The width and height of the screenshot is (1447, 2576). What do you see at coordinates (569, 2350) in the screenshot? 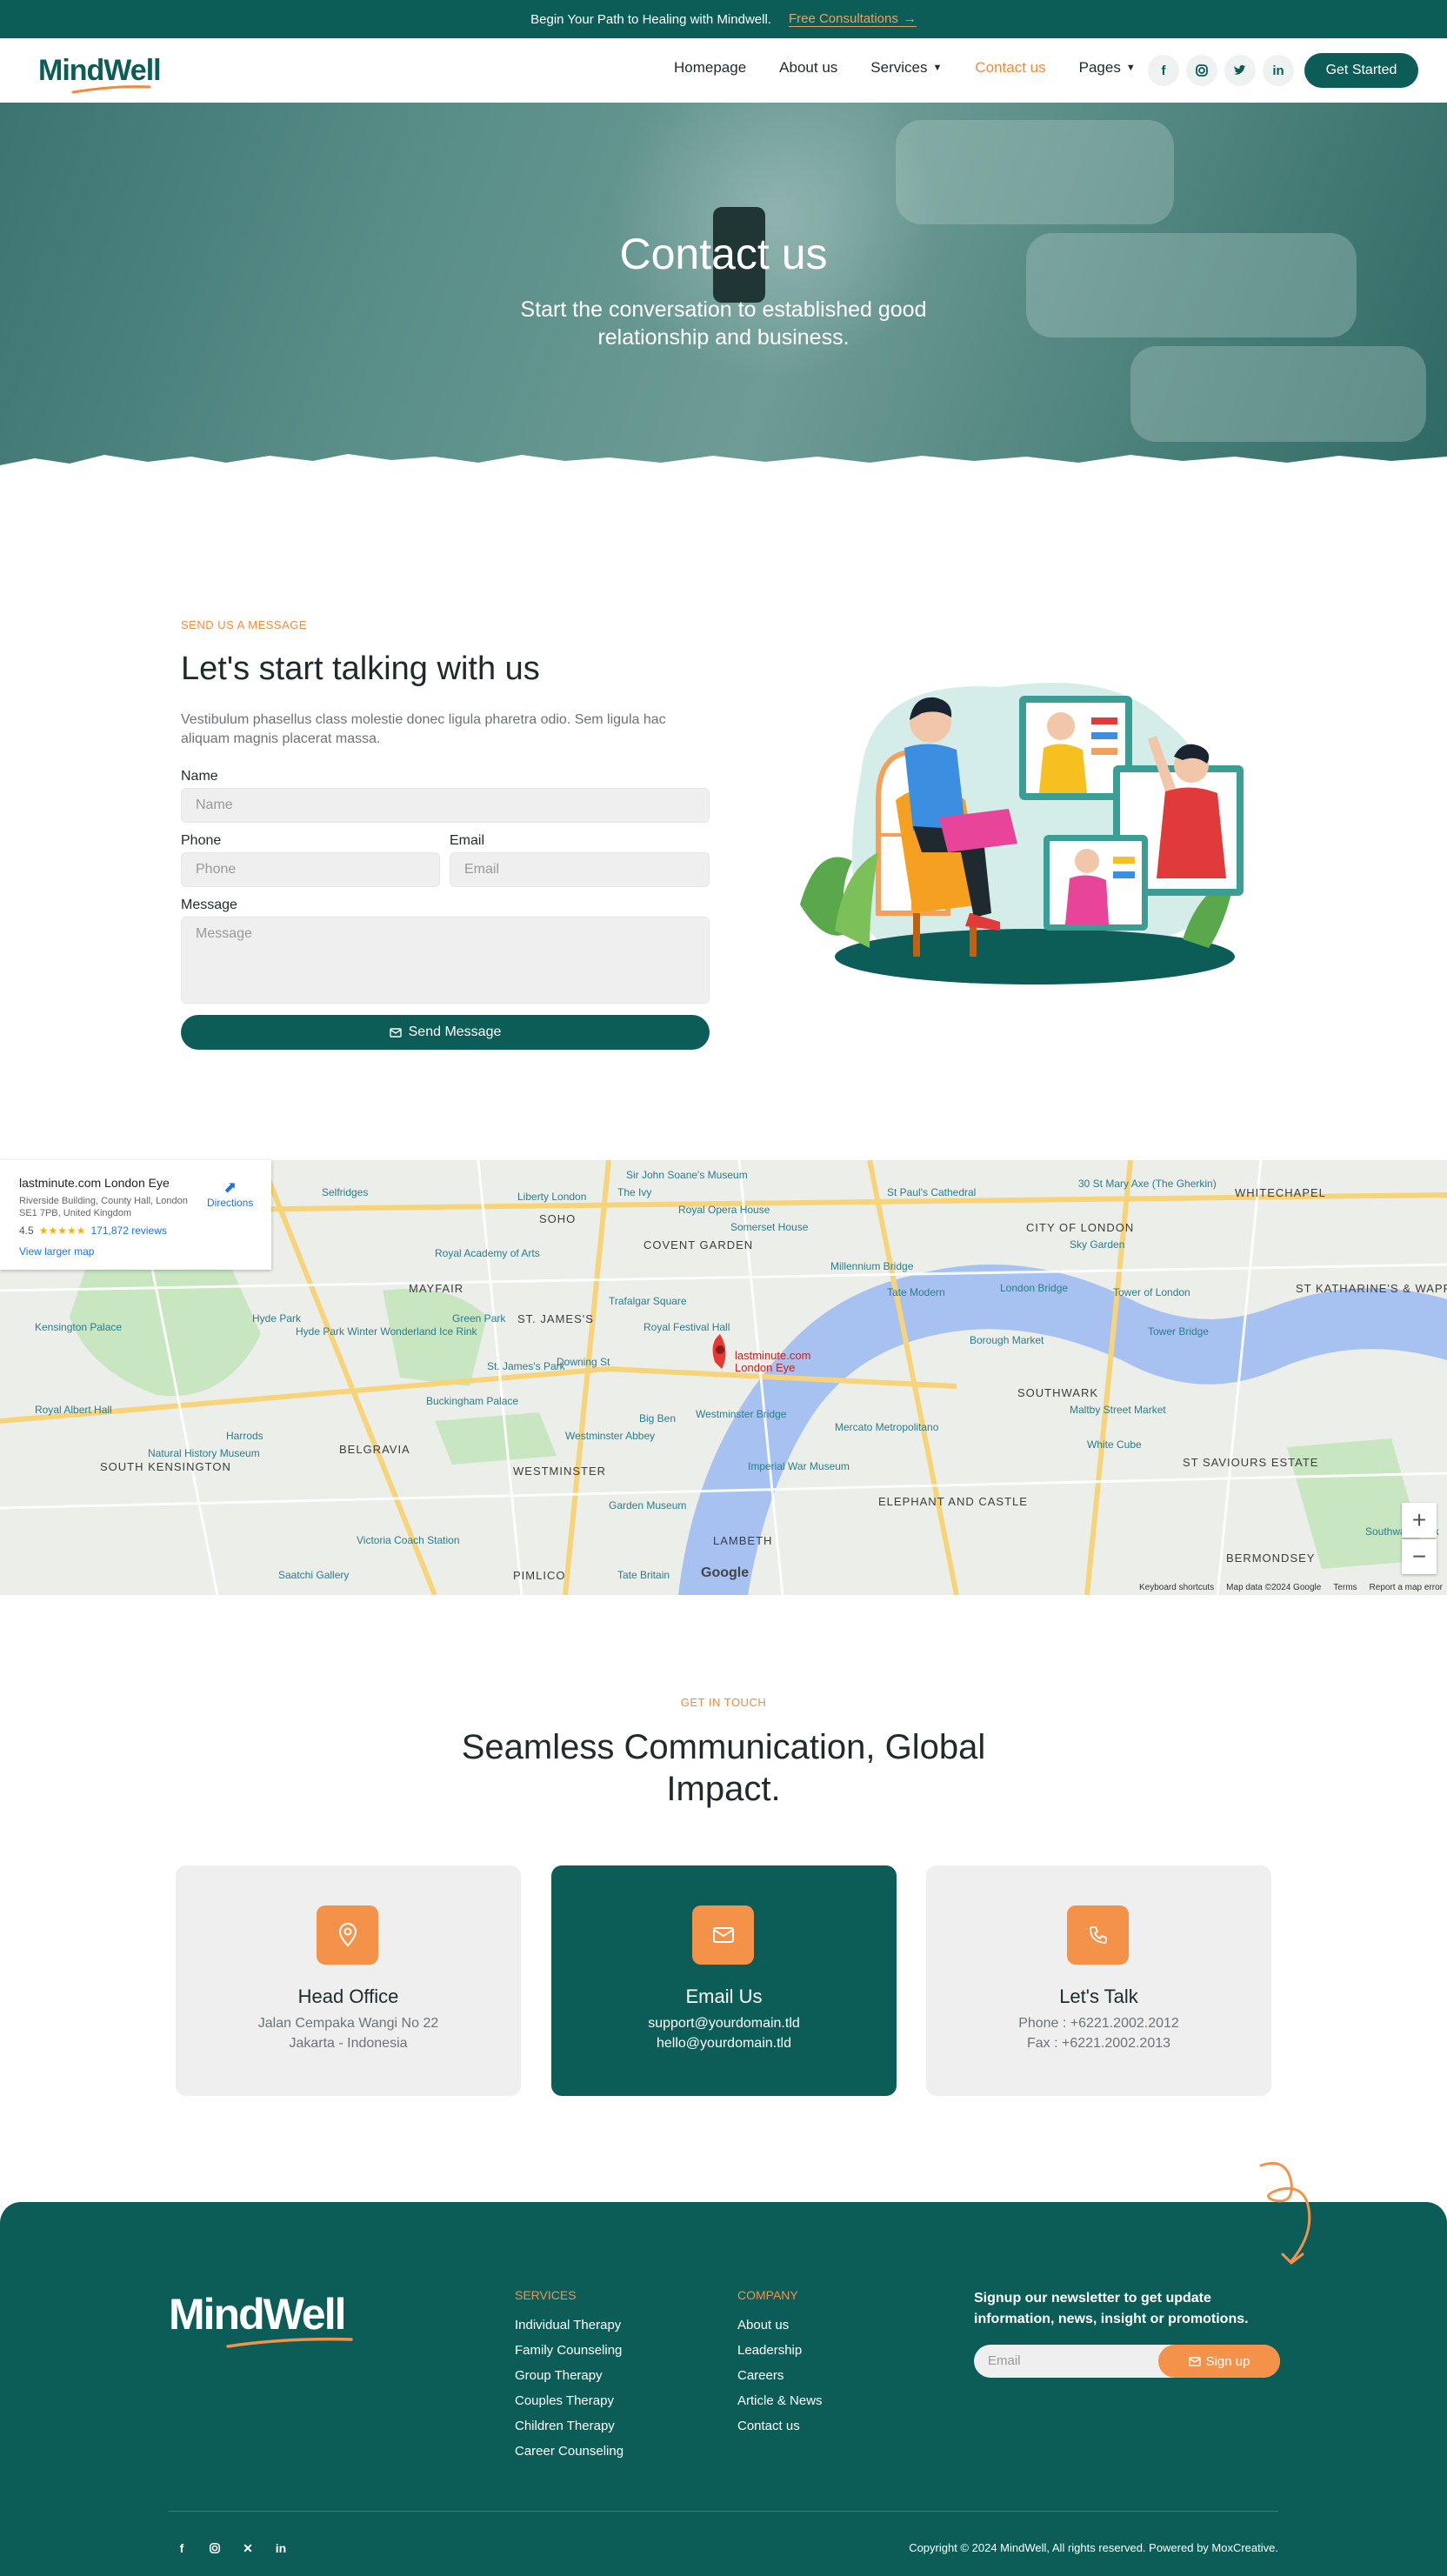
I see `footer-link: Family Counseling` at bounding box center [569, 2350].